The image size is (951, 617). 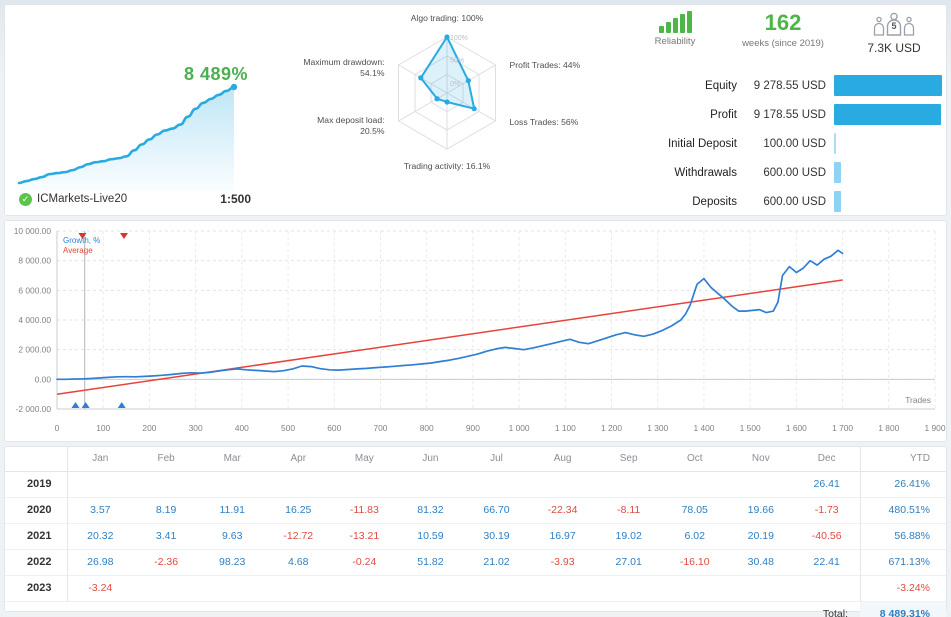 I want to click on table-col-header: Oct, so click(x=694, y=459).